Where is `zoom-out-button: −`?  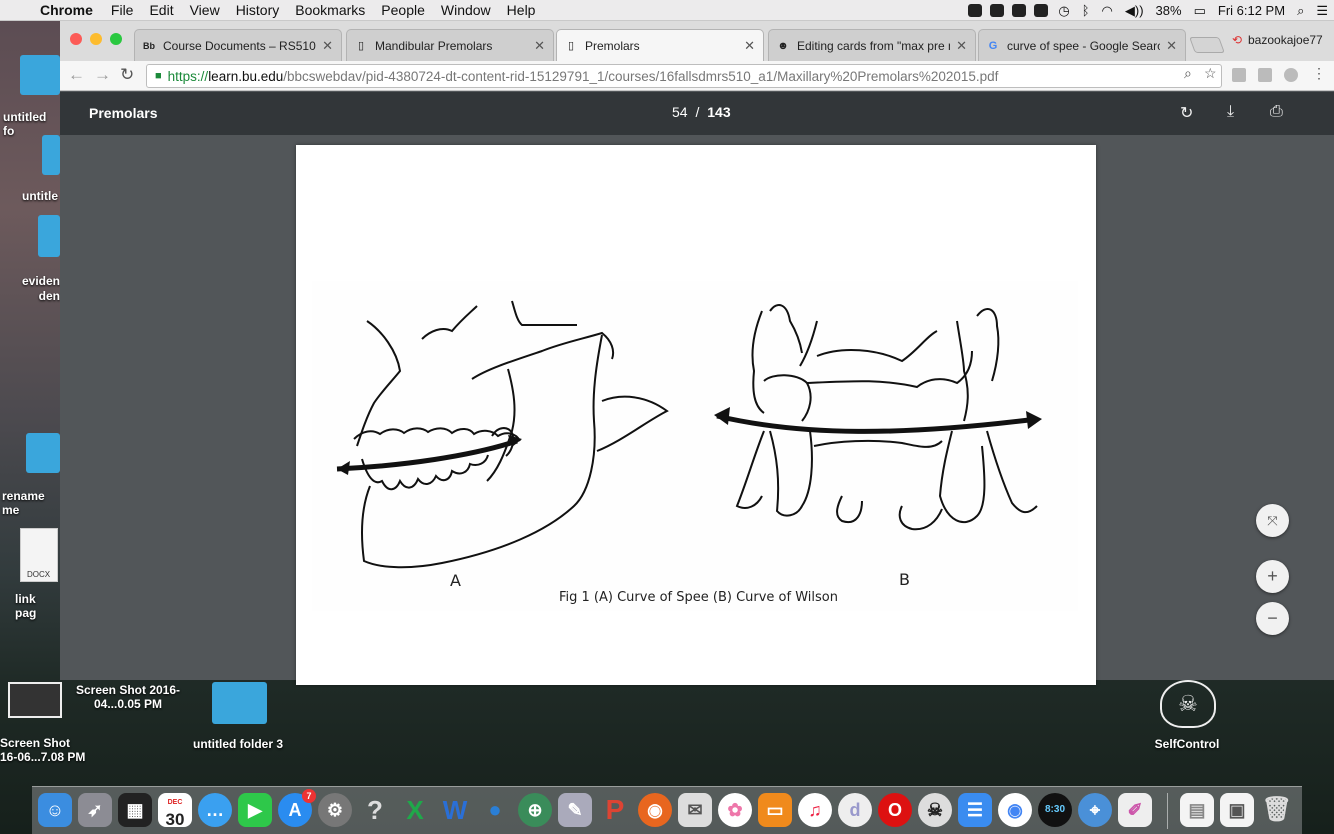
zoom-out-button: − is located at coordinates (1272, 618).